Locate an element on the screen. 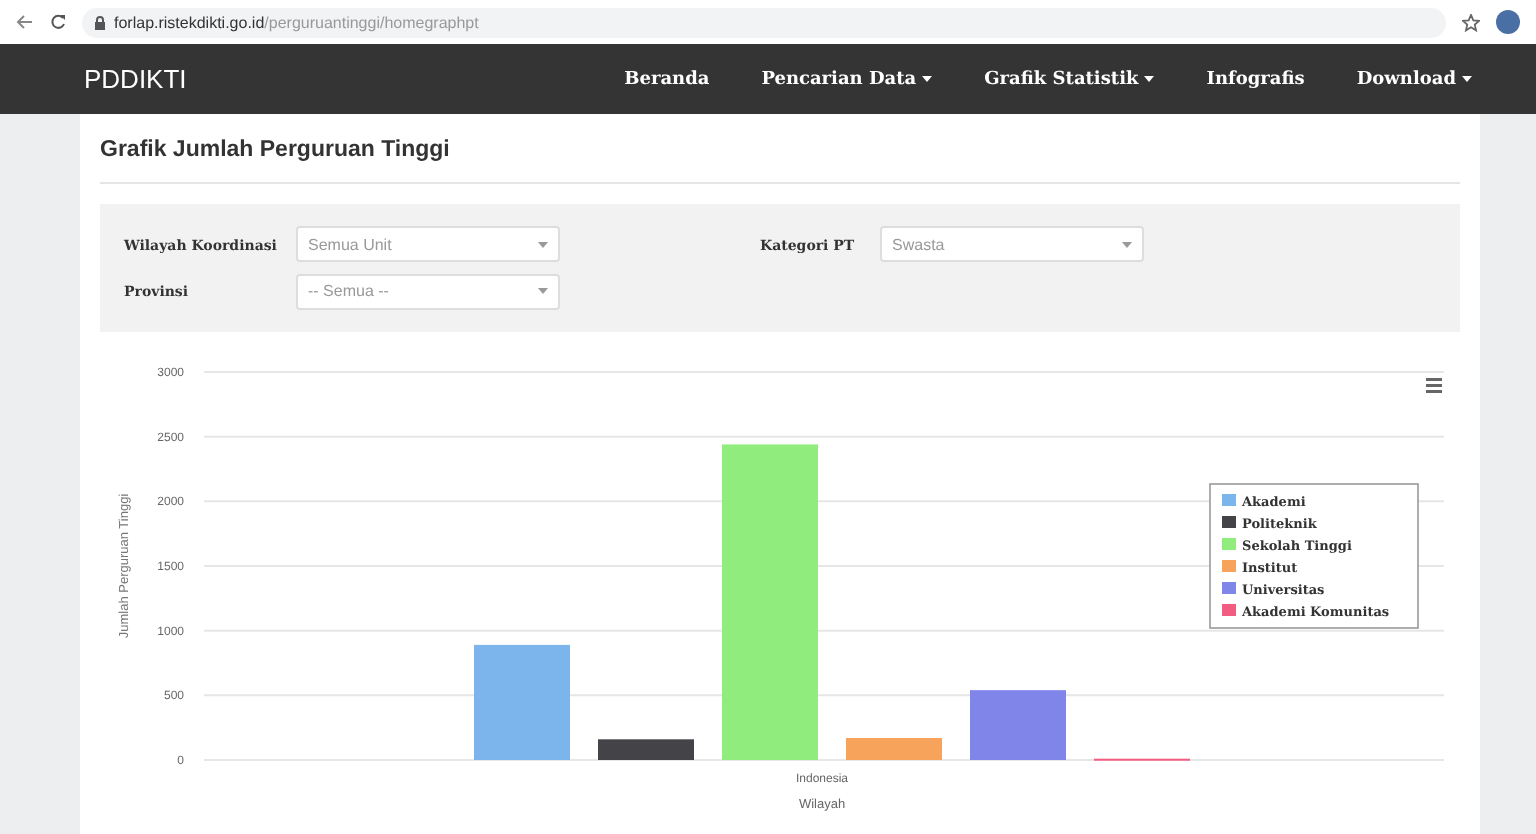  profile-icon is located at coordinates (1508, 22).